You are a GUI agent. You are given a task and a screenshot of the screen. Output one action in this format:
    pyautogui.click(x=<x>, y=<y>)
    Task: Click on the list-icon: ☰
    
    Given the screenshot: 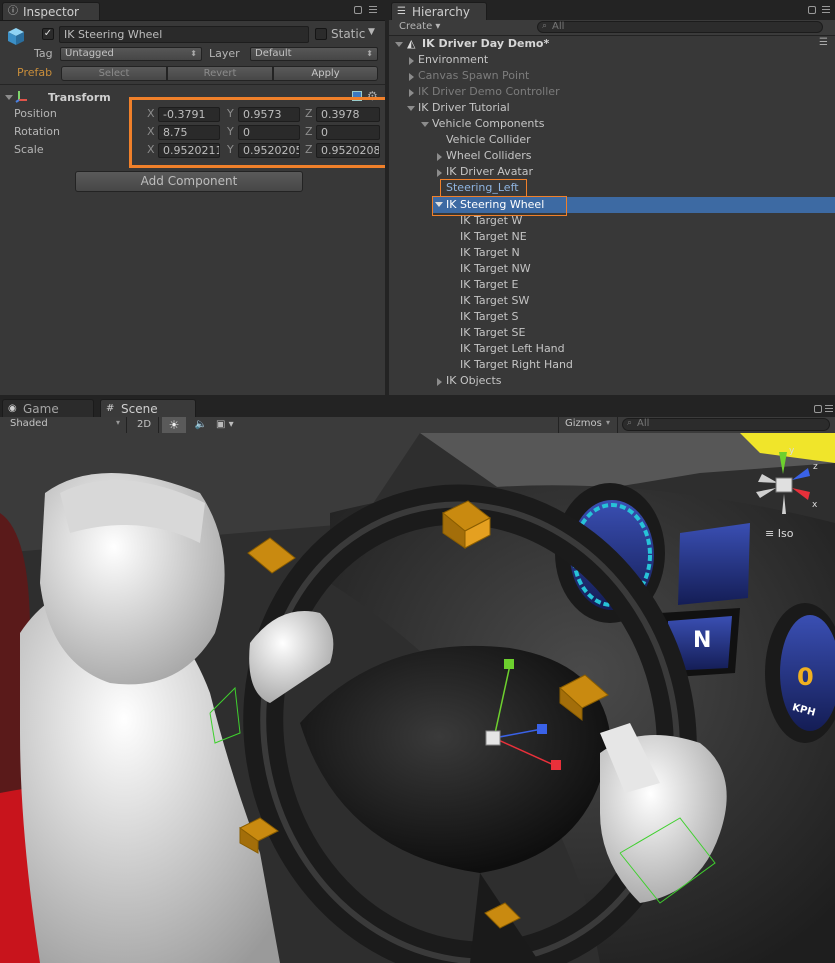 What is the action you would take?
    pyautogui.click(x=401, y=11)
    